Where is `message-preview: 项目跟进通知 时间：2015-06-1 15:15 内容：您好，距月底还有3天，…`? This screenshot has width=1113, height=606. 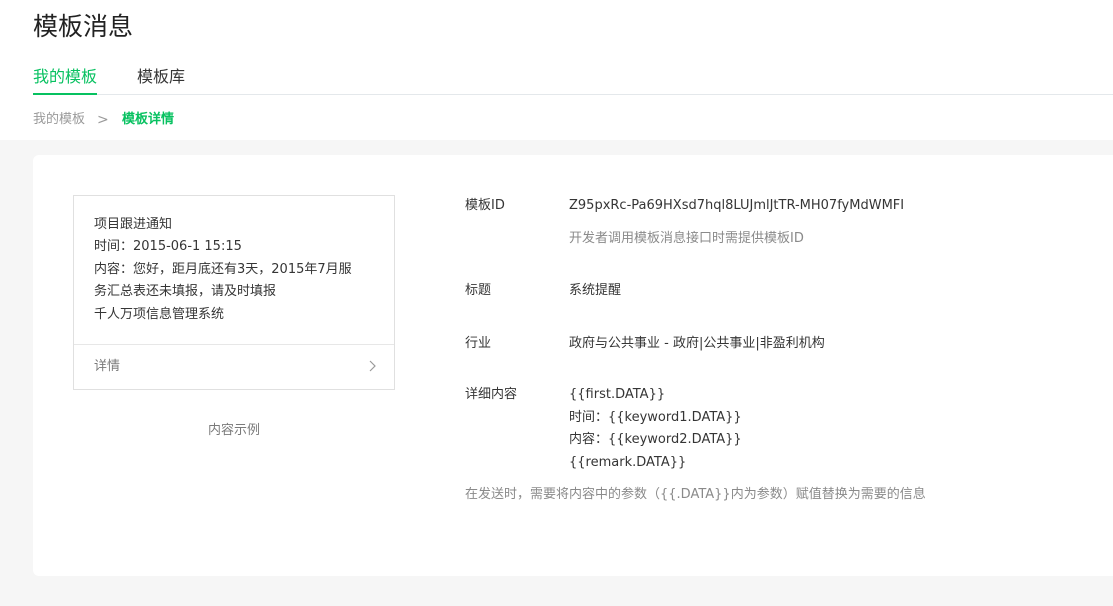
message-preview: 项目跟进通知 时间：2015-06-1 15:15 内容：您好，距月底还有3天，… is located at coordinates (234, 292).